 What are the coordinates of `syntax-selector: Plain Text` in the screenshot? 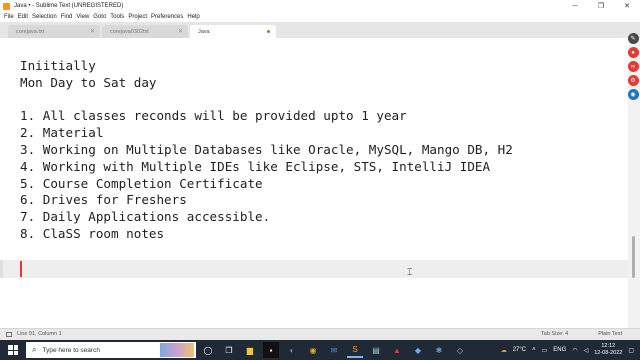 It's located at (610, 334).